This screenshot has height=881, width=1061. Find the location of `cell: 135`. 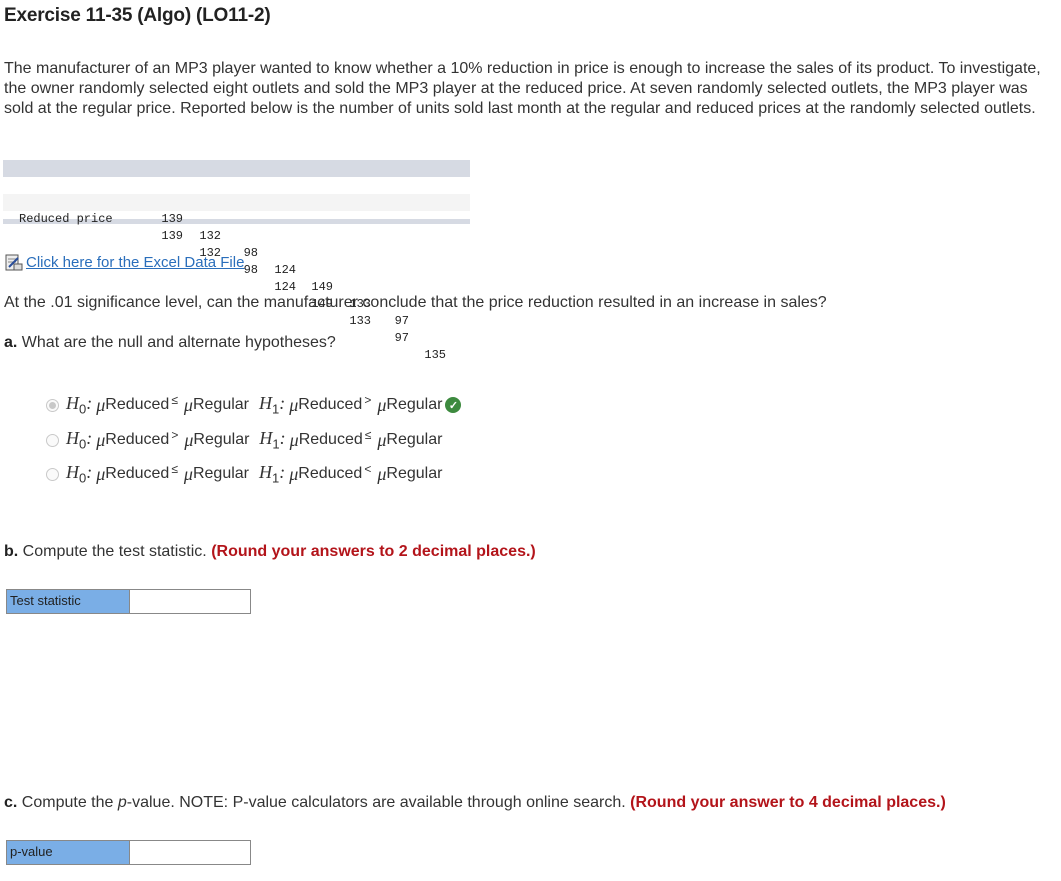

cell: 135 is located at coordinates (435, 355).